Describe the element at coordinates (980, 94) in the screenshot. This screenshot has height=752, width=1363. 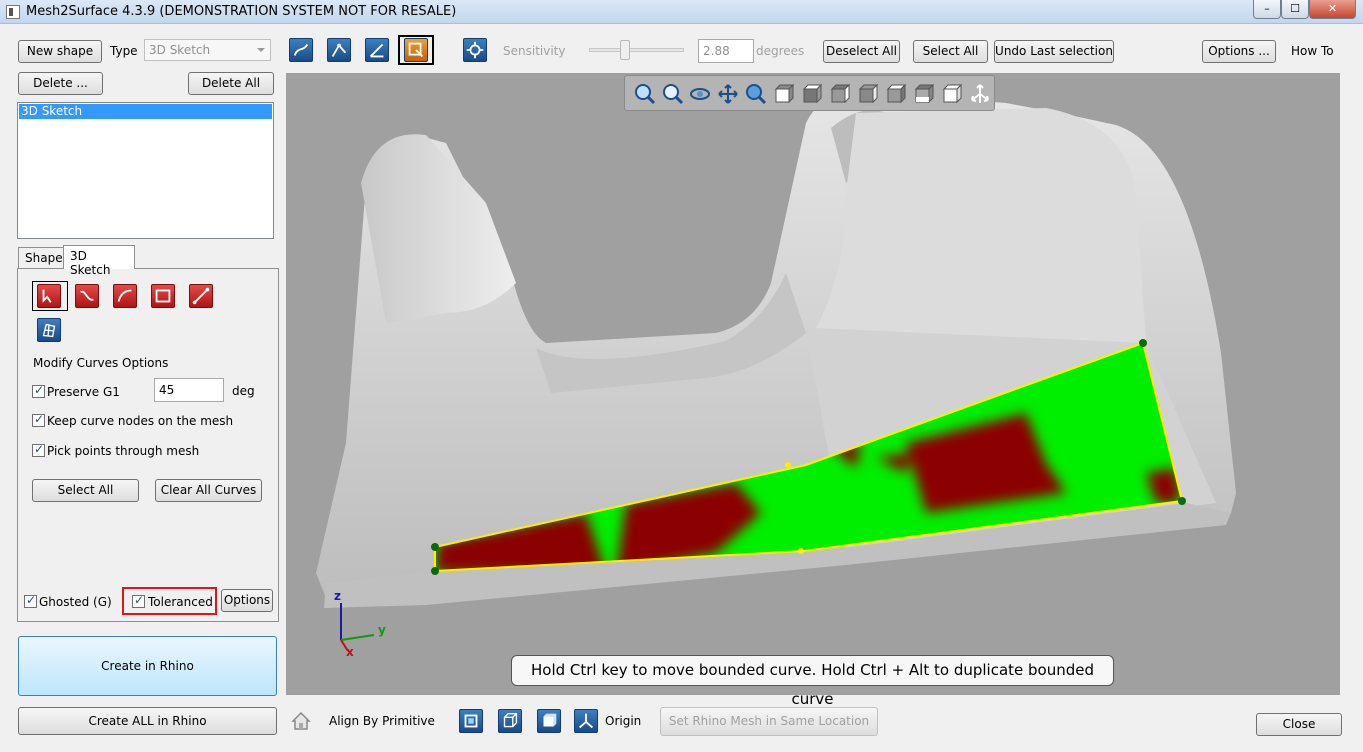
I see `fit-all-icon` at that location.